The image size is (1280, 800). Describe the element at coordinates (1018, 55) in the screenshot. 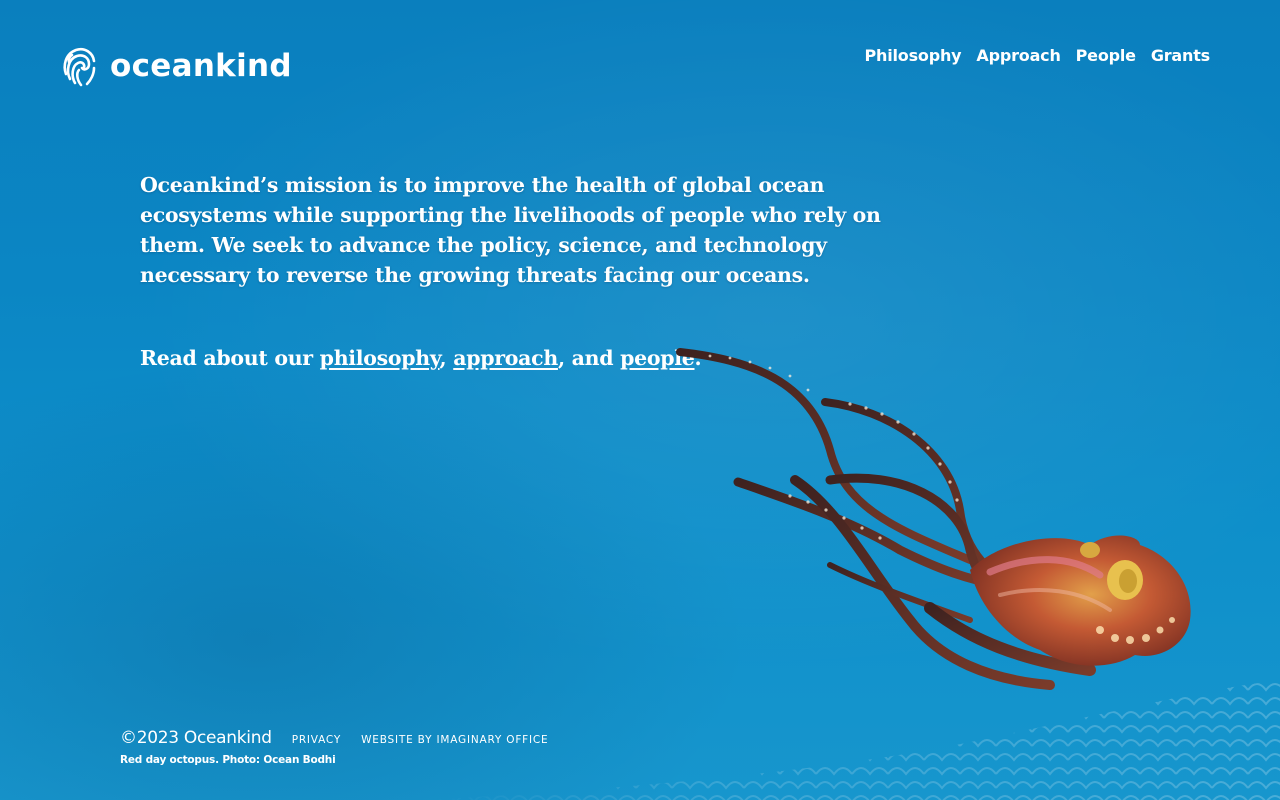

I see `nav-approach: Approach` at that location.